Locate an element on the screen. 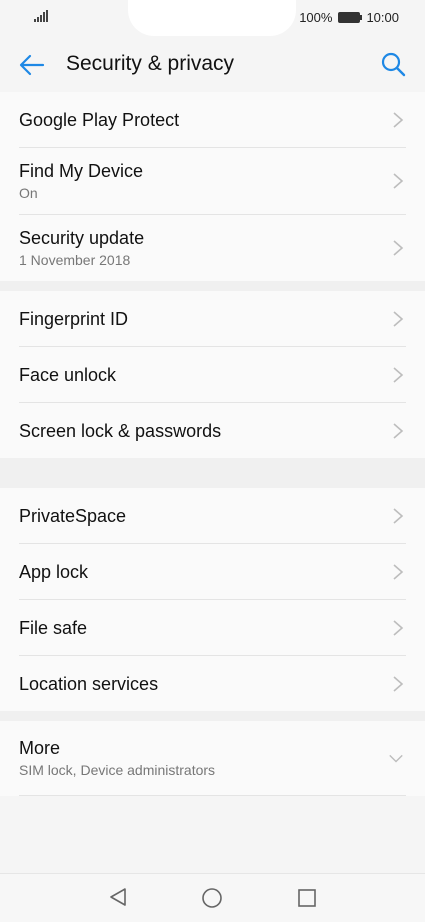 The image size is (425, 922). item-file-safe: File safe is located at coordinates (212, 628).